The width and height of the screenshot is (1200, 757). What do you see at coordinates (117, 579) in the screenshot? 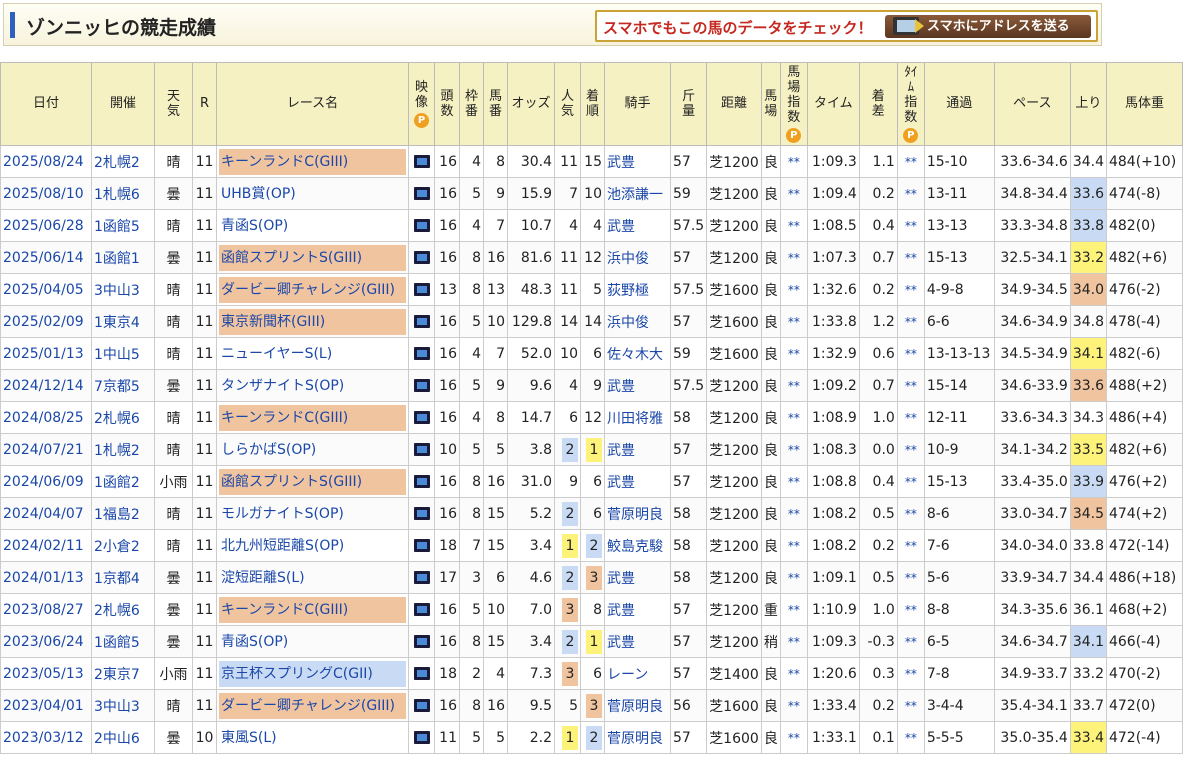
I see `kaisai-cell-text: 1京都4` at bounding box center [117, 579].